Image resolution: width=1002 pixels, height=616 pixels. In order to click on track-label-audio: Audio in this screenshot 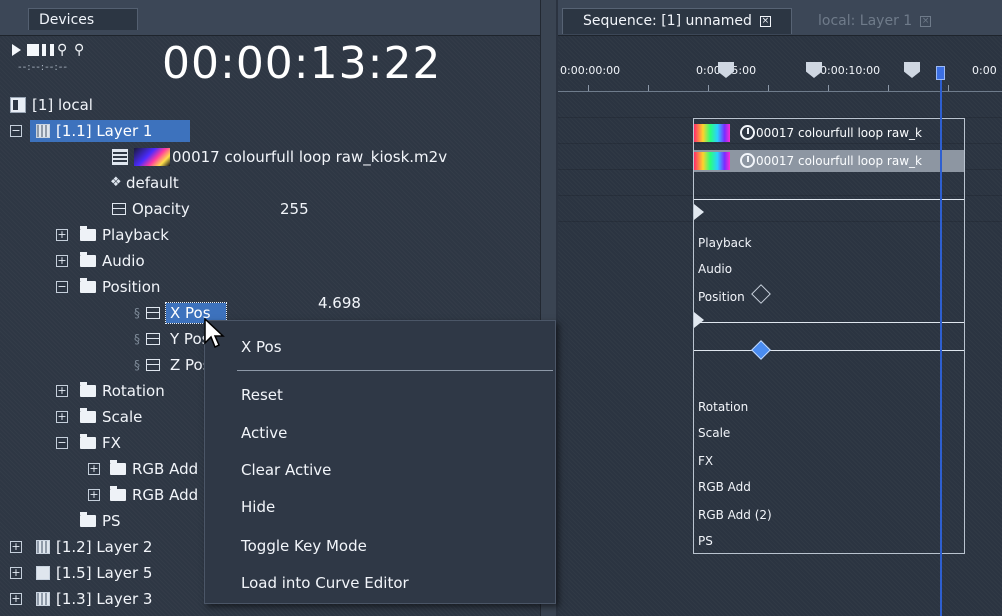, I will do `click(715, 269)`.